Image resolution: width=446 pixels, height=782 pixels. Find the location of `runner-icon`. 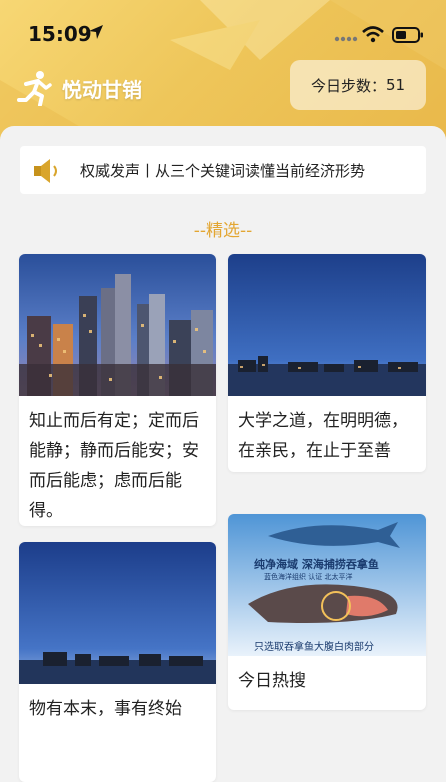

runner-icon is located at coordinates (34, 88).